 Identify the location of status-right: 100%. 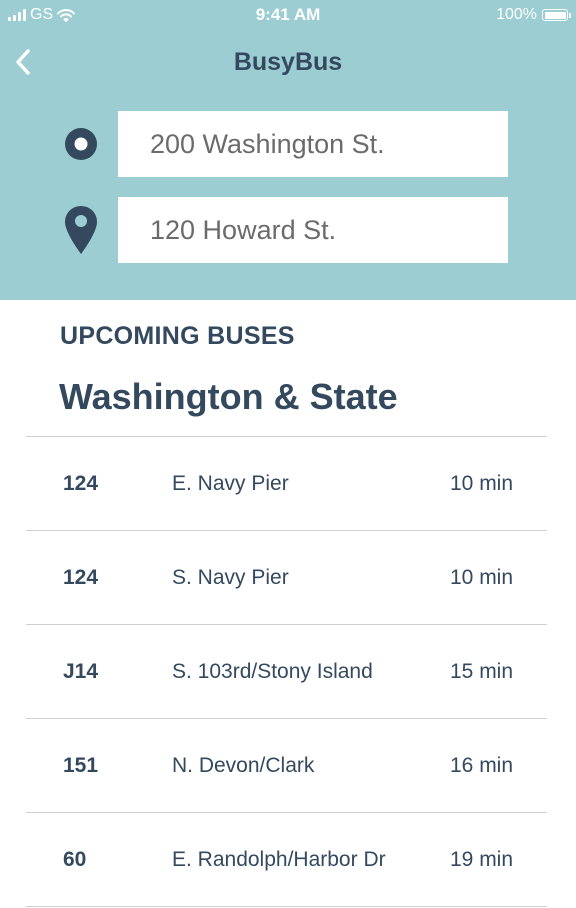
(533, 15).